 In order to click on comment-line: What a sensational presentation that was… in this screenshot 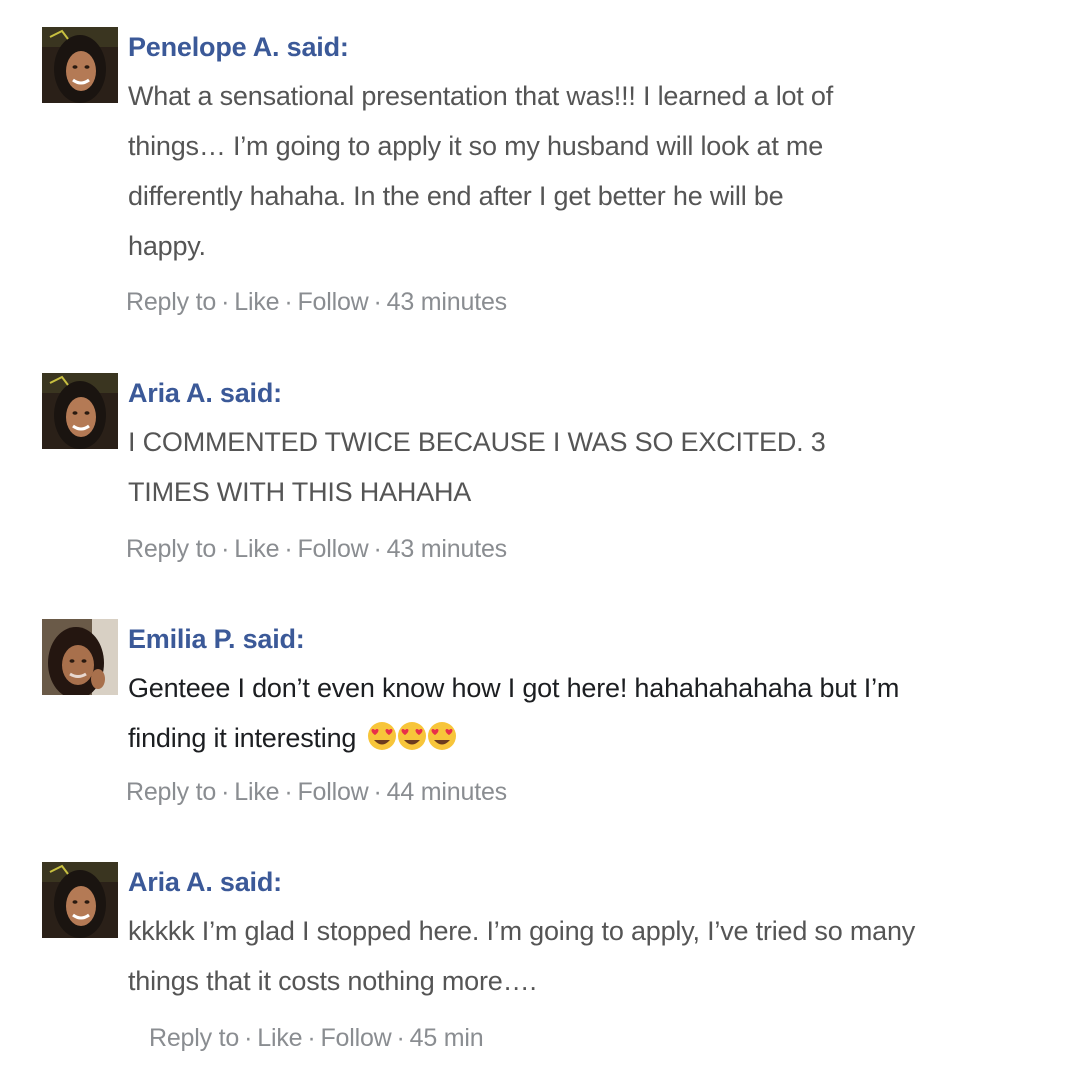, I will do `click(481, 96)`.